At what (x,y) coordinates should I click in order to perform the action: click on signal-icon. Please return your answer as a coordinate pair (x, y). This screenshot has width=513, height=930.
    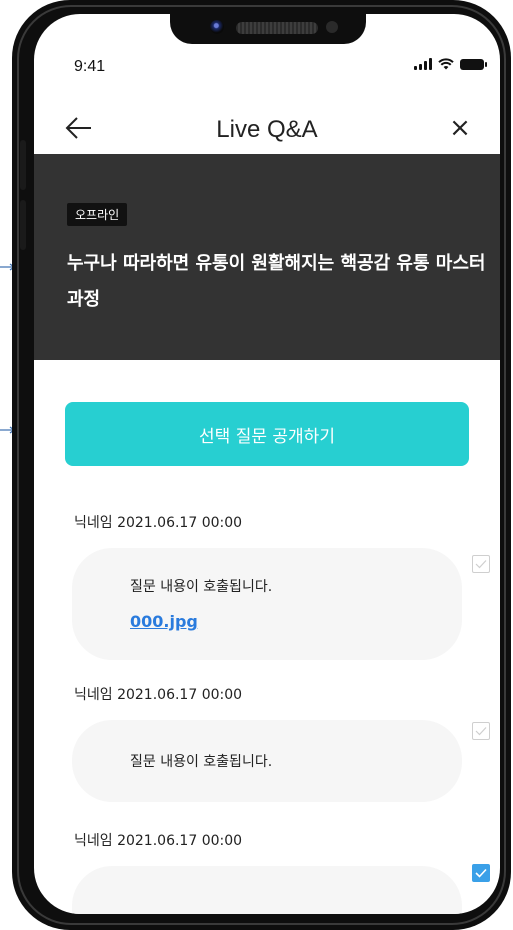
    Looking at the image, I should click on (423, 64).